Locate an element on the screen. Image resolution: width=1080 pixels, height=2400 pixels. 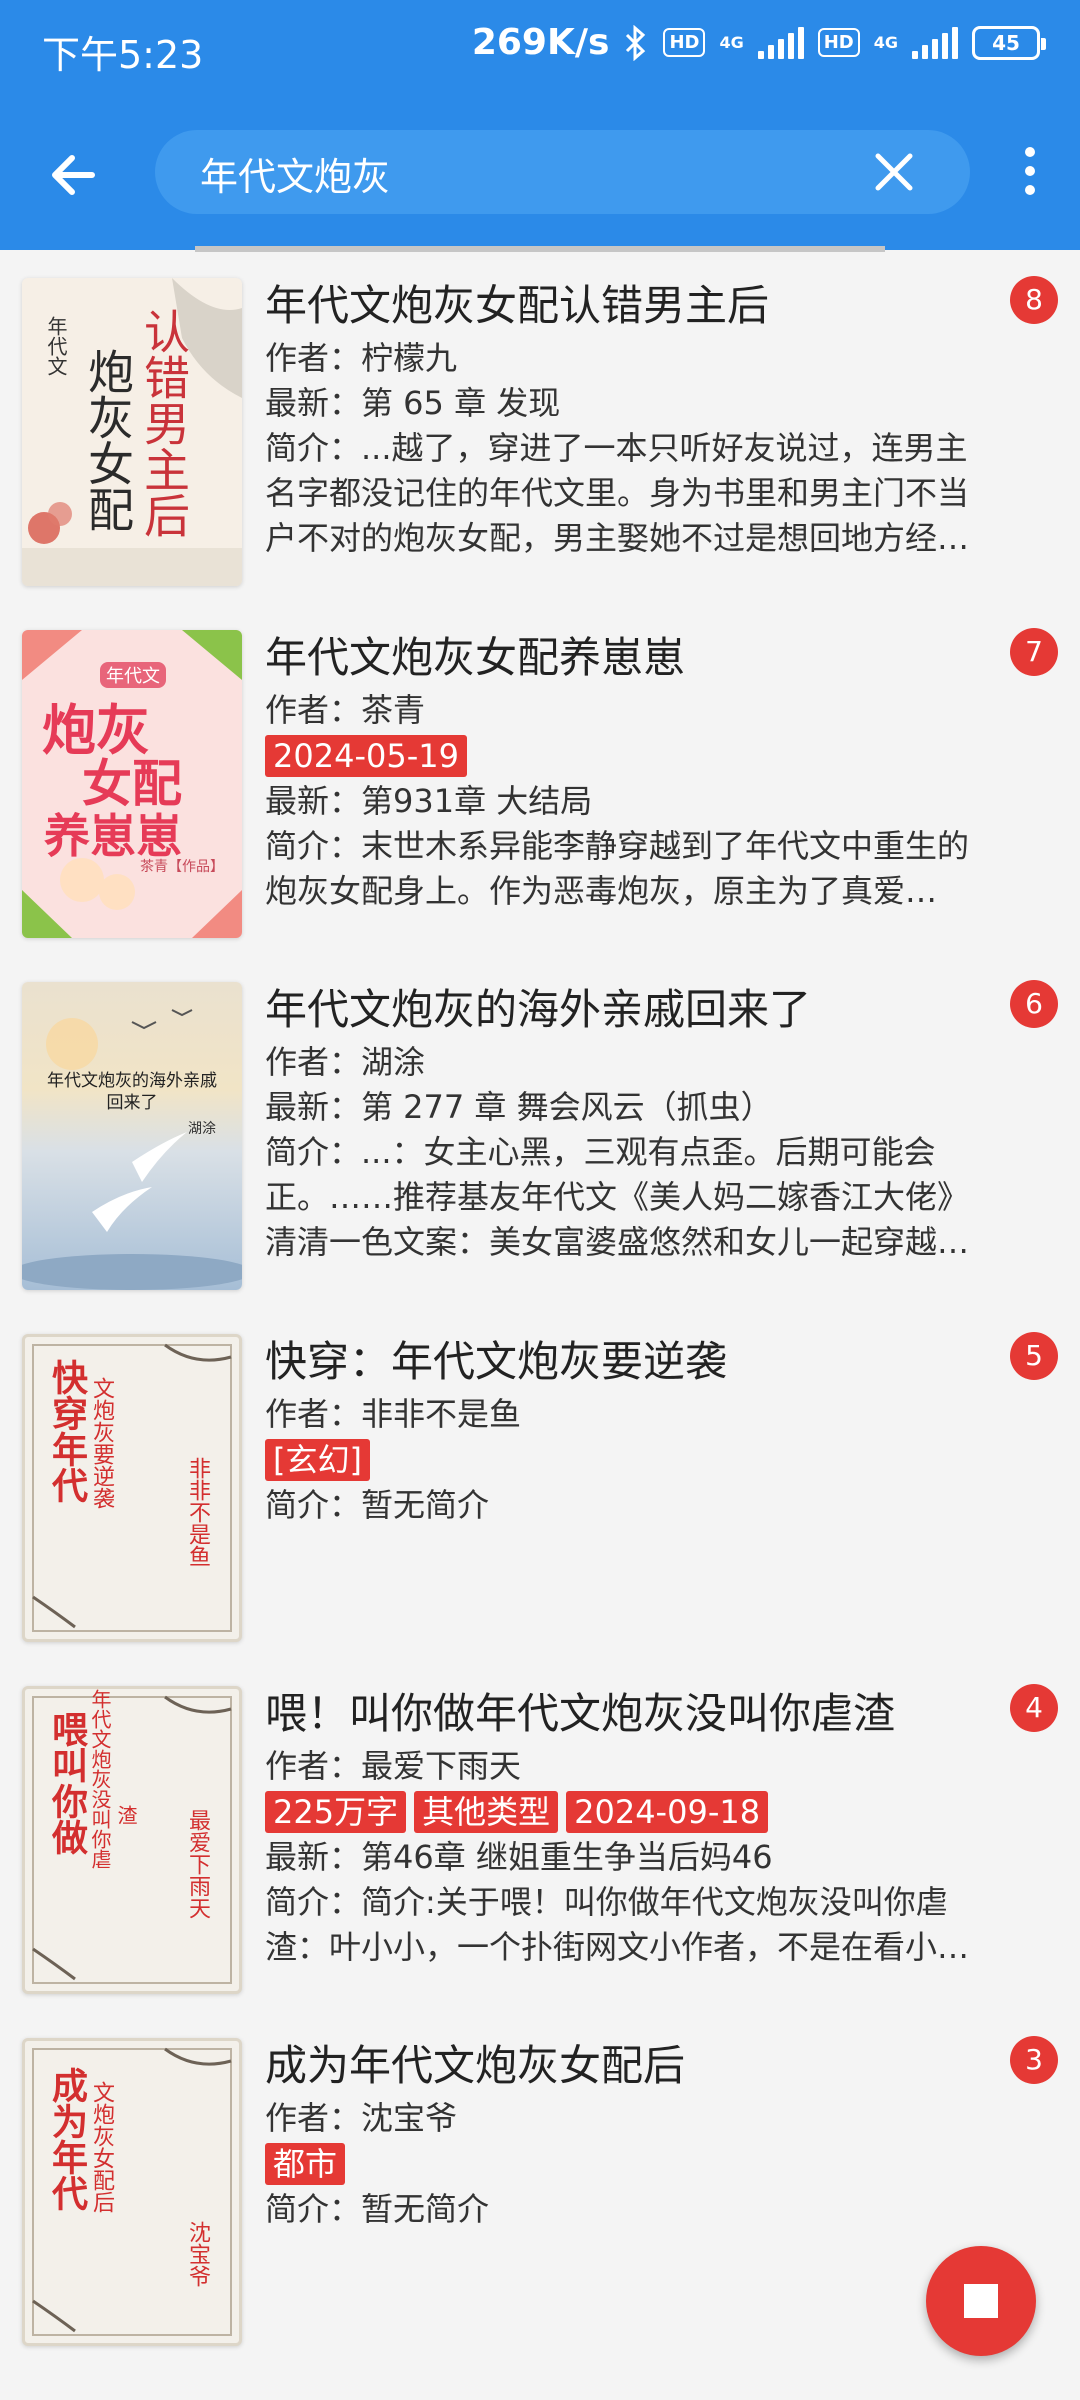
tag-genre: 都市 is located at coordinates (305, 2164).